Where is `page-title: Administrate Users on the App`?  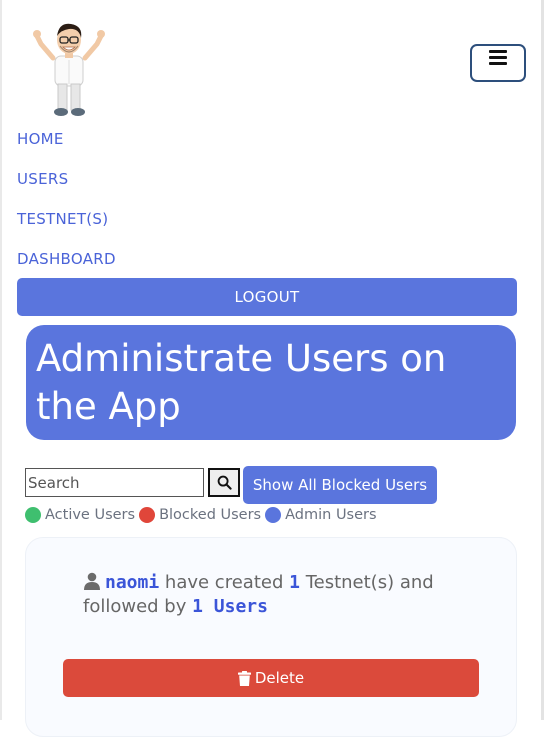
page-title: Administrate Users on the App is located at coordinates (241, 382).